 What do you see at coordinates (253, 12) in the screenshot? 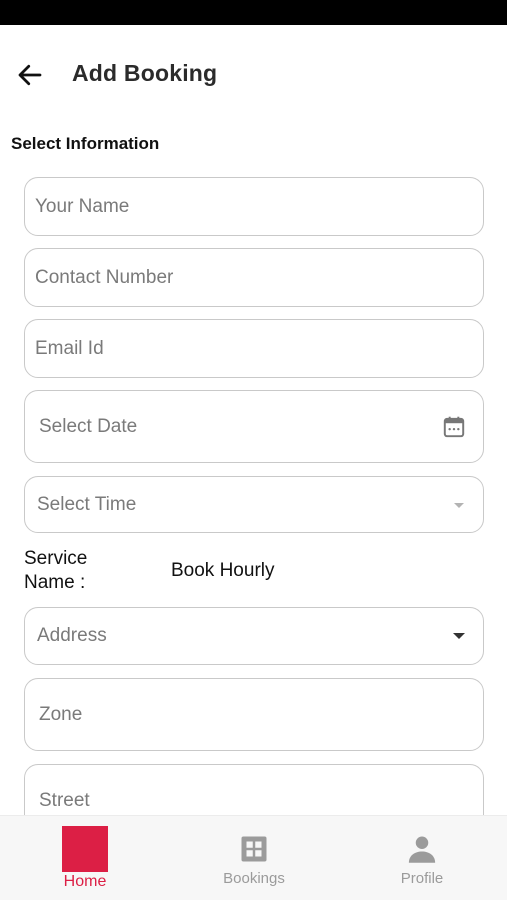
I see `status-bar` at bounding box center [253, 12].